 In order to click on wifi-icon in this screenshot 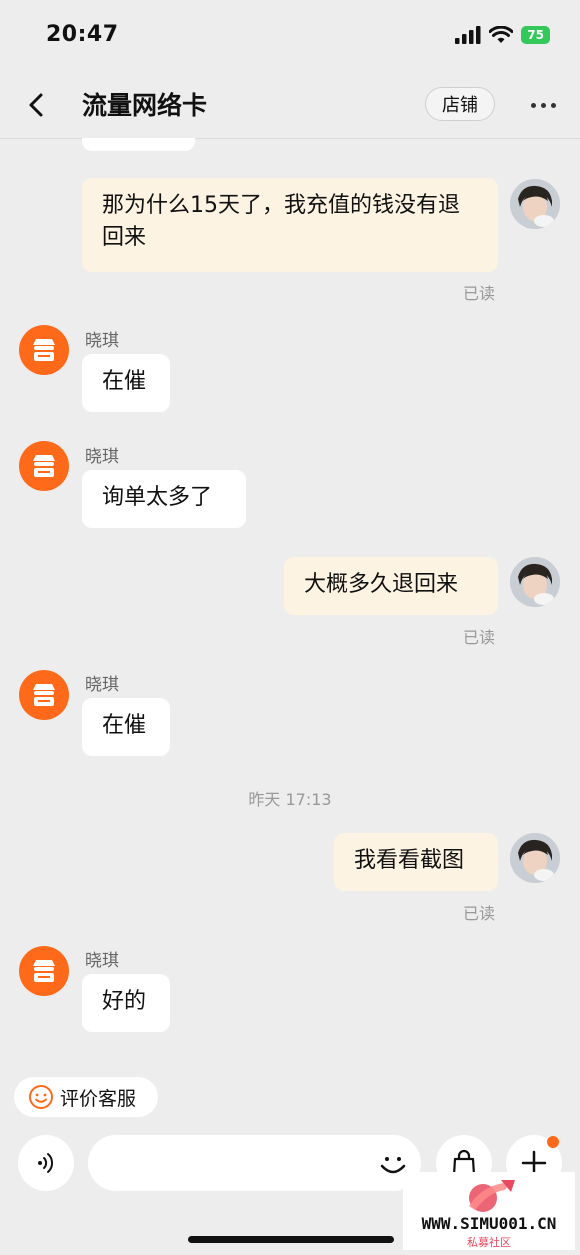, I will do `click(501, 34)`.